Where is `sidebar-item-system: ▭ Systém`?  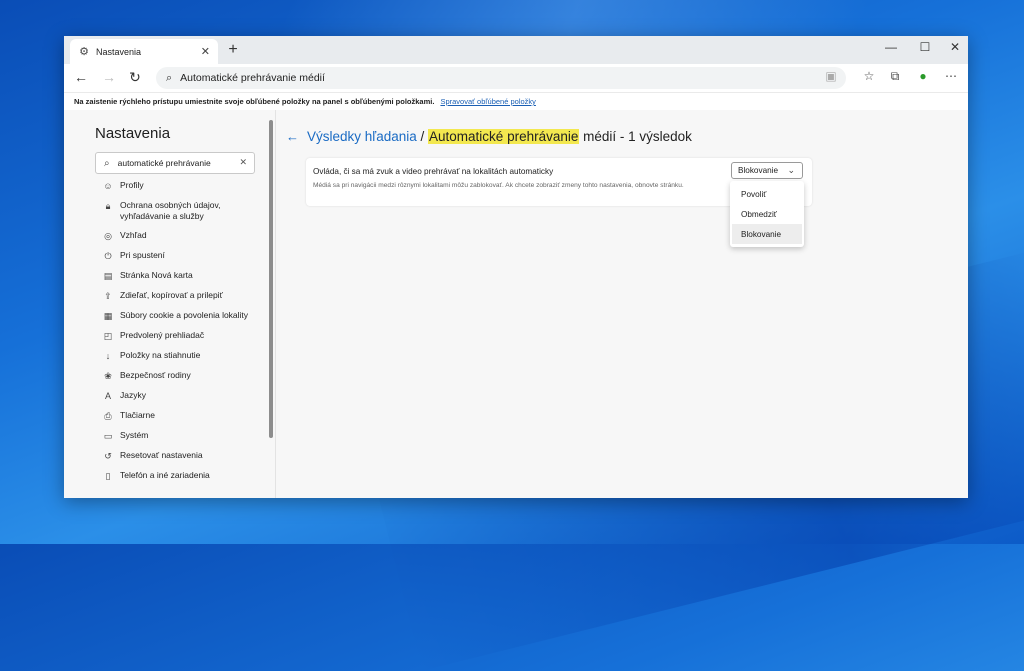 sidebar-item-system: ▭ Systém is located at coordinates (187, 436).